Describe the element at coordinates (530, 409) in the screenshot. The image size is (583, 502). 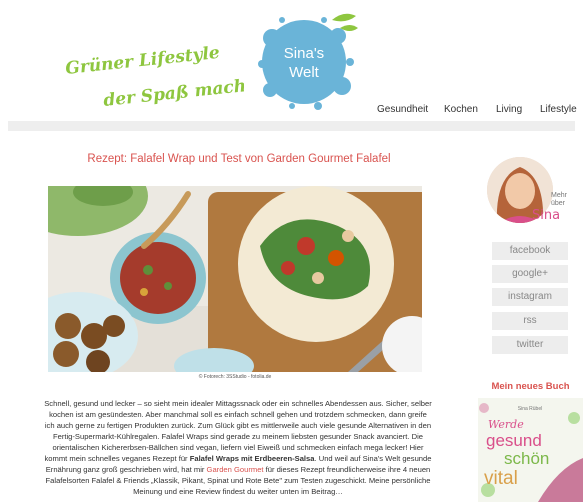
I see `book-author: Sina Rübel` at that location.